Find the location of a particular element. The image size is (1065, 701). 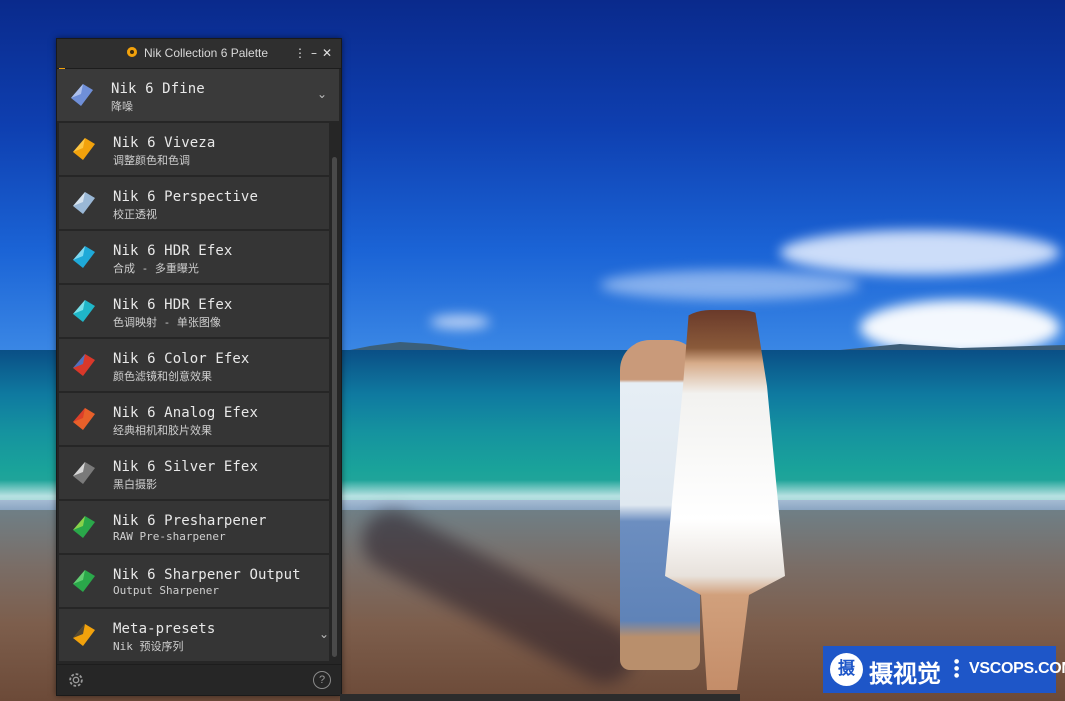

plugin-name: Nik 6 Silver Efex is located at coordinates (185, 467).